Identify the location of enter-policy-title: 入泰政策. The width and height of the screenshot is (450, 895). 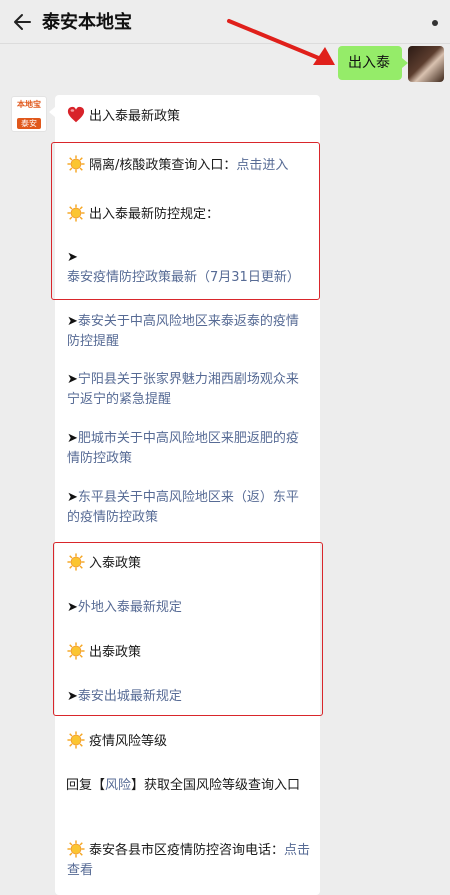
(104, 563).